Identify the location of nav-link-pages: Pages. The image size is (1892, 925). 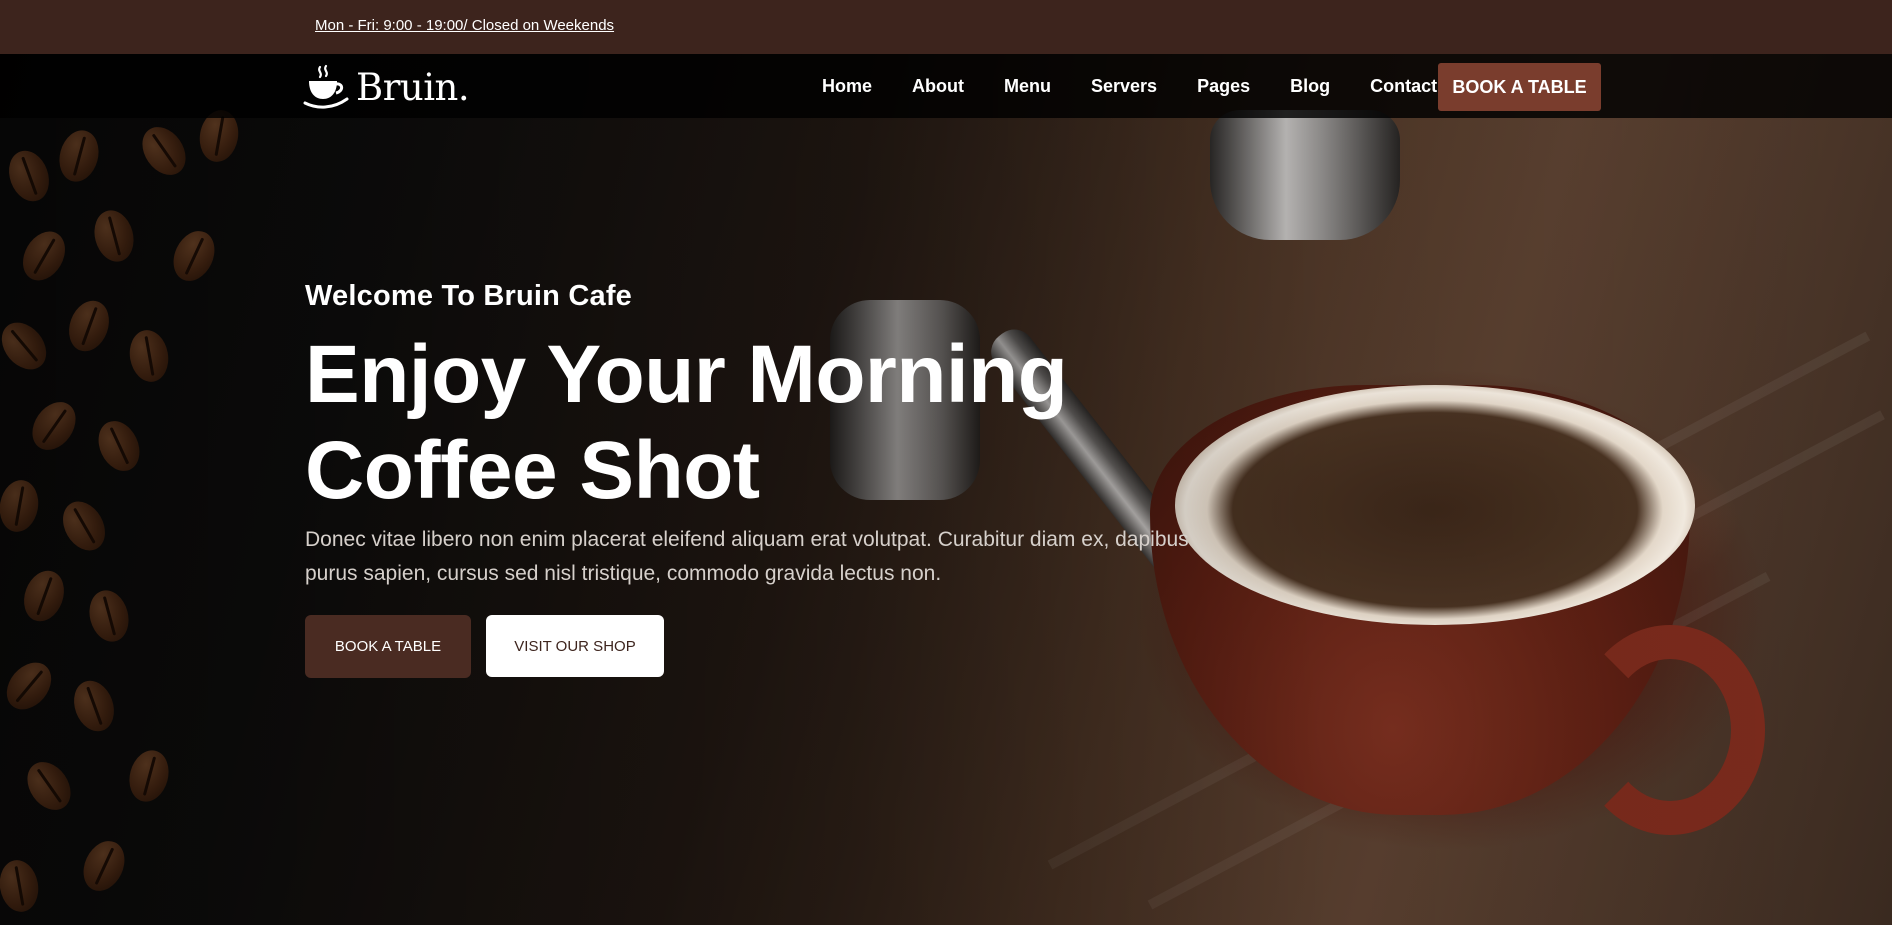
(1223, 86).